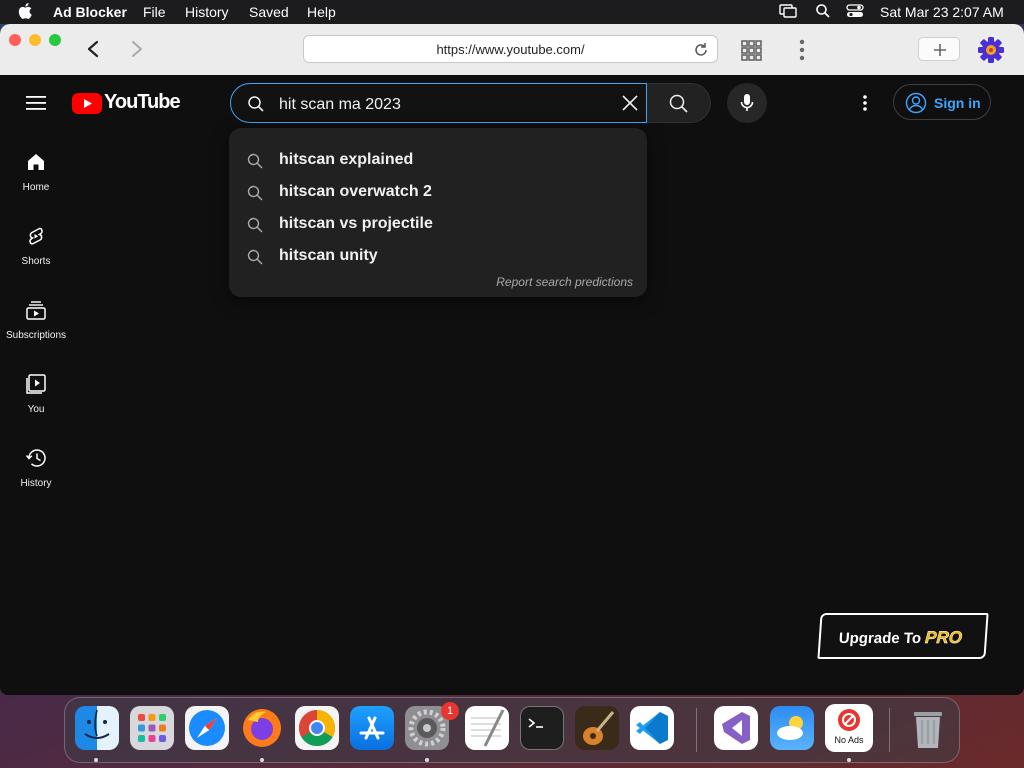 This screenshot has height=768, width=1024. Describe the element at coordinates (991, 50) in the screenshot. I see `settings-gear-icon` at that location.